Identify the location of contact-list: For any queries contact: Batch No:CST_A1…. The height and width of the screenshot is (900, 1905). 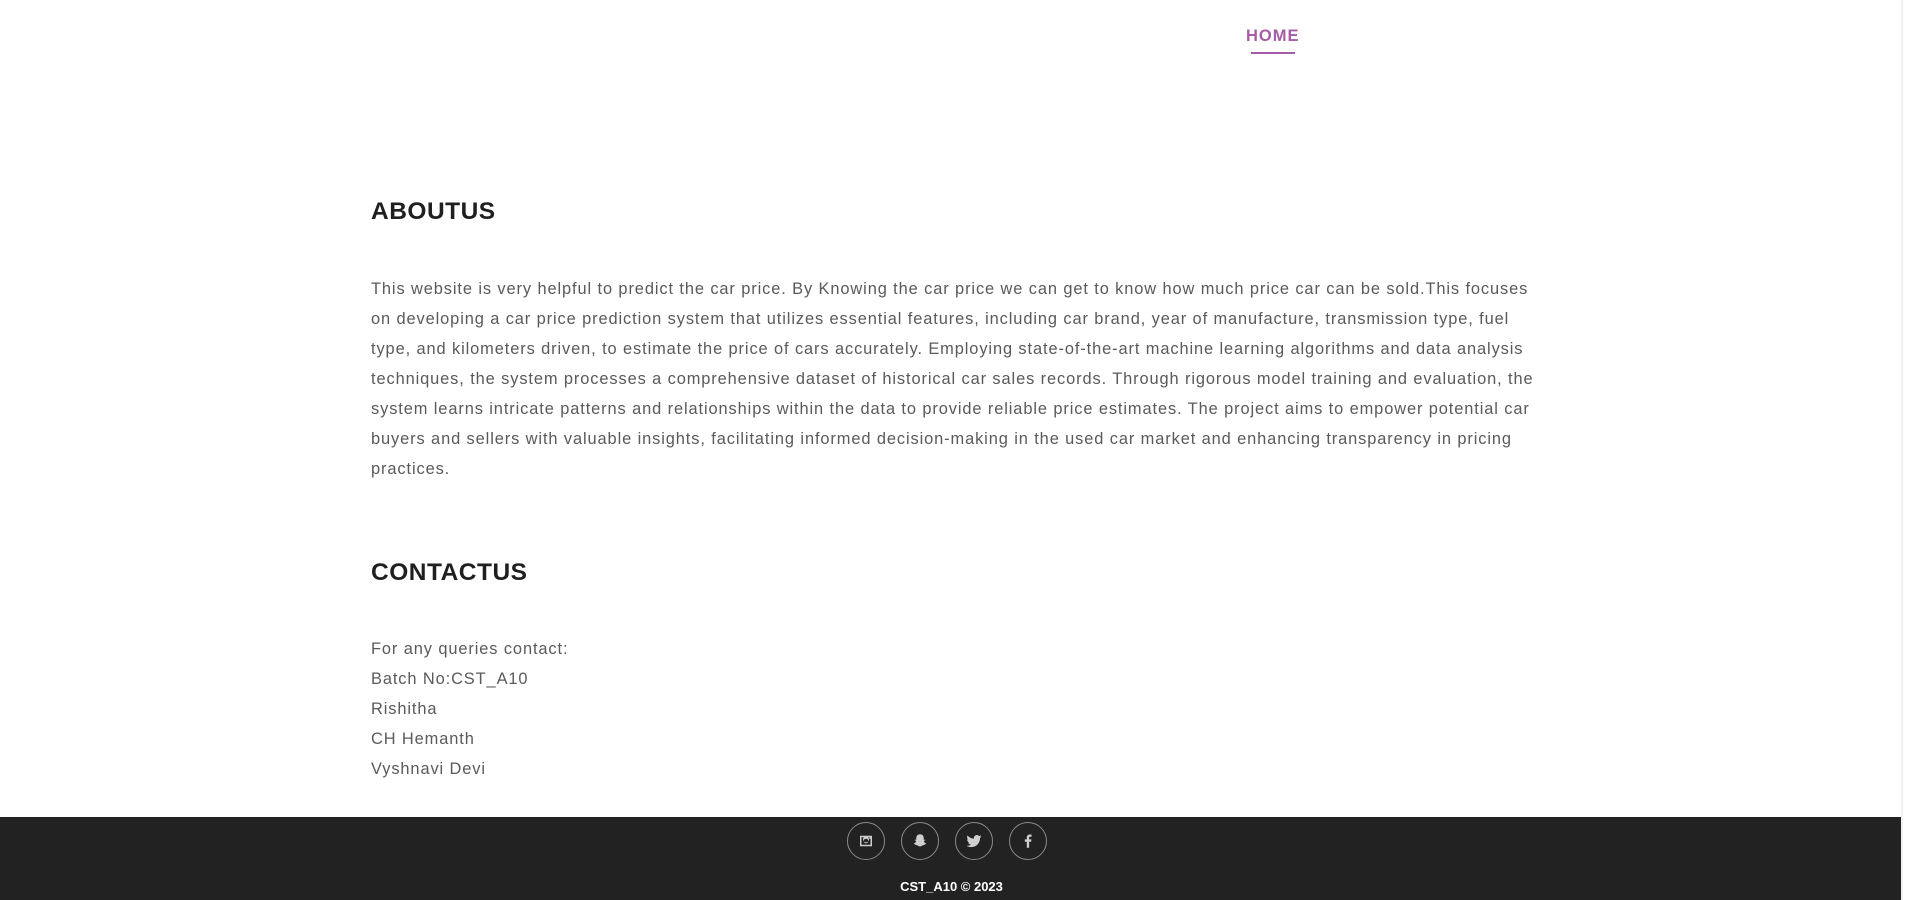
(469, 709).